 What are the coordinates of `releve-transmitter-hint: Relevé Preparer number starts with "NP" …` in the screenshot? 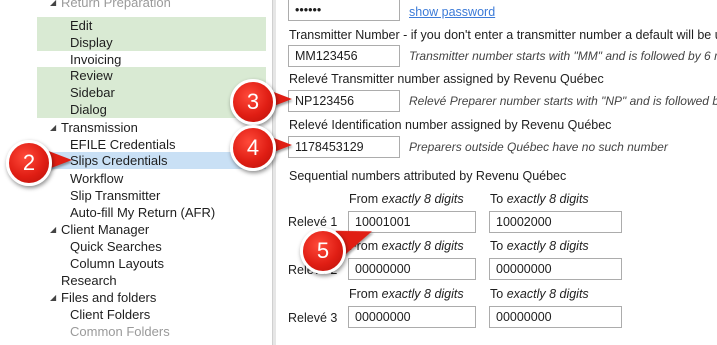 It's located at (563, 101).